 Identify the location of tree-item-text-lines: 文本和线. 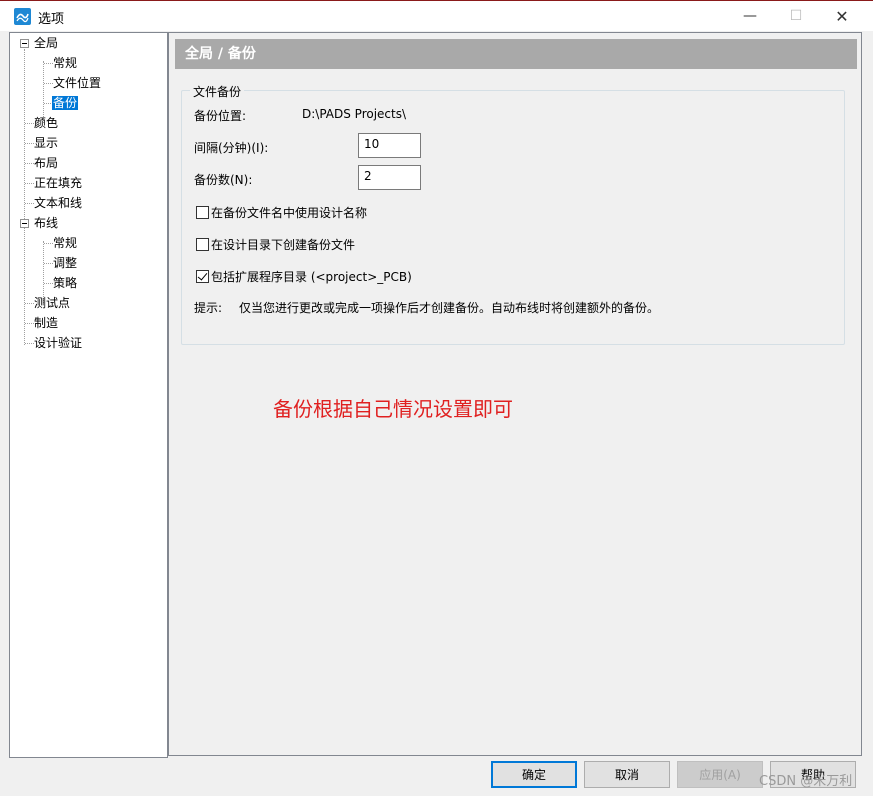
(58, 203).